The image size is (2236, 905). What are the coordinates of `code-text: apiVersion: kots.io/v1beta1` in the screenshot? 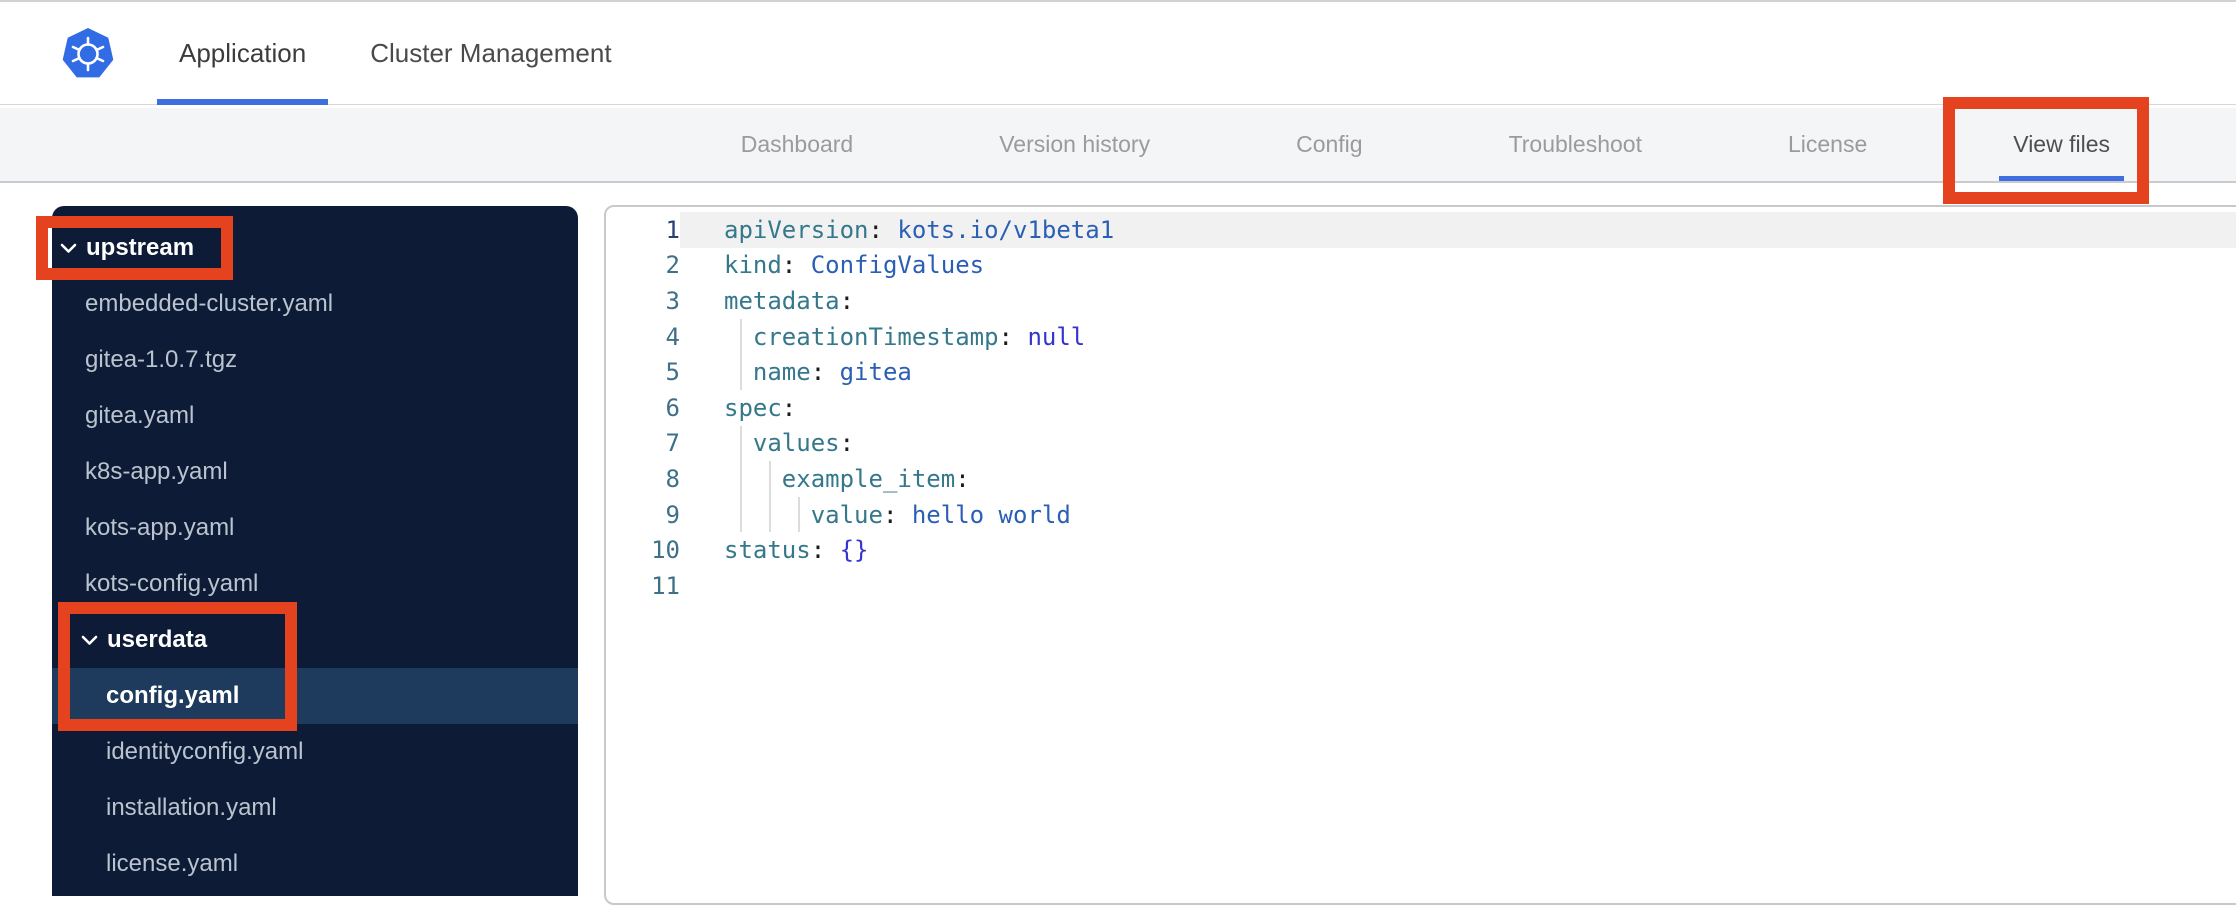 It's located at (1458, 230).